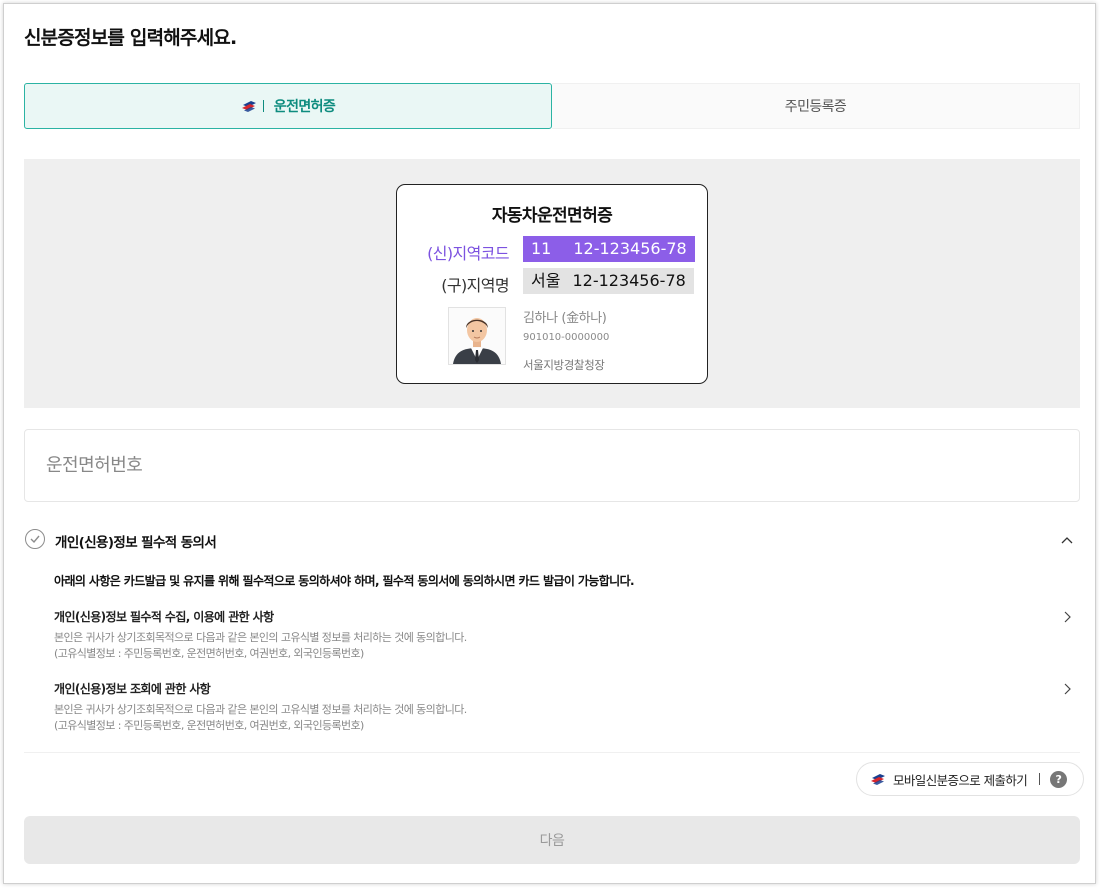 The image size is (1100, 889). Describe the element at coordinates (546, 280) in the screenshot. I see `old-region-code: 서울` at that location.